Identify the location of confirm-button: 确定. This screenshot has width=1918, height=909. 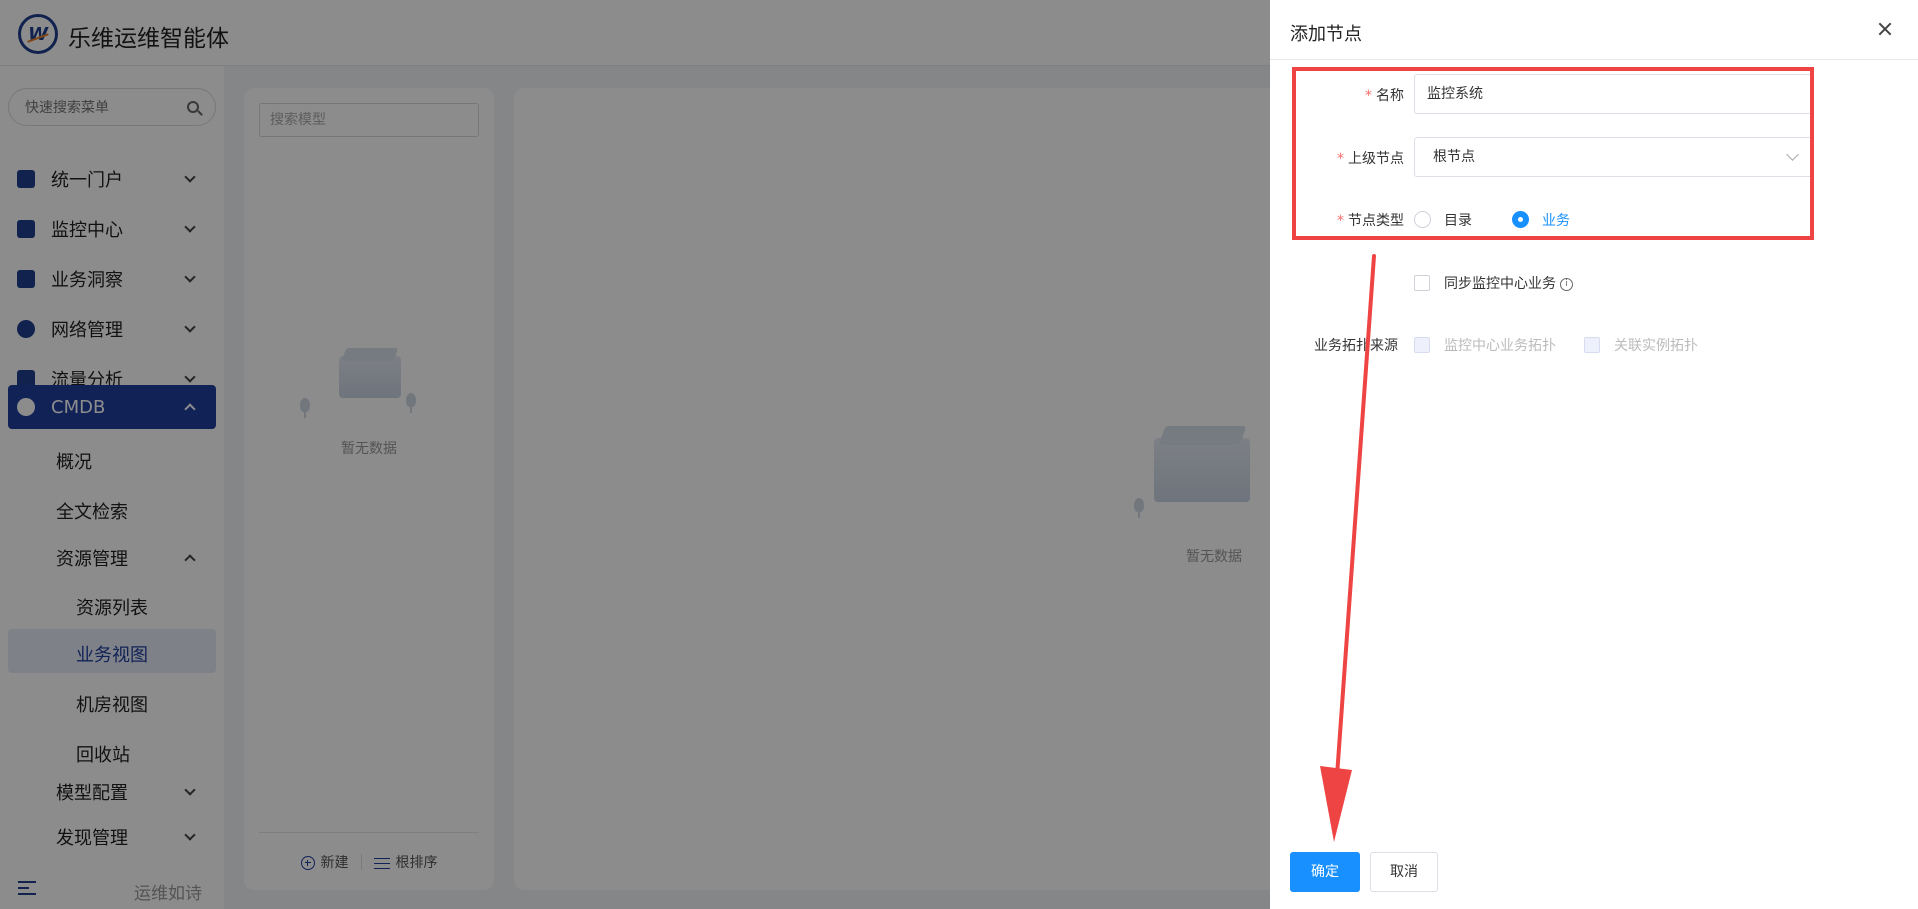
(1325, 872).